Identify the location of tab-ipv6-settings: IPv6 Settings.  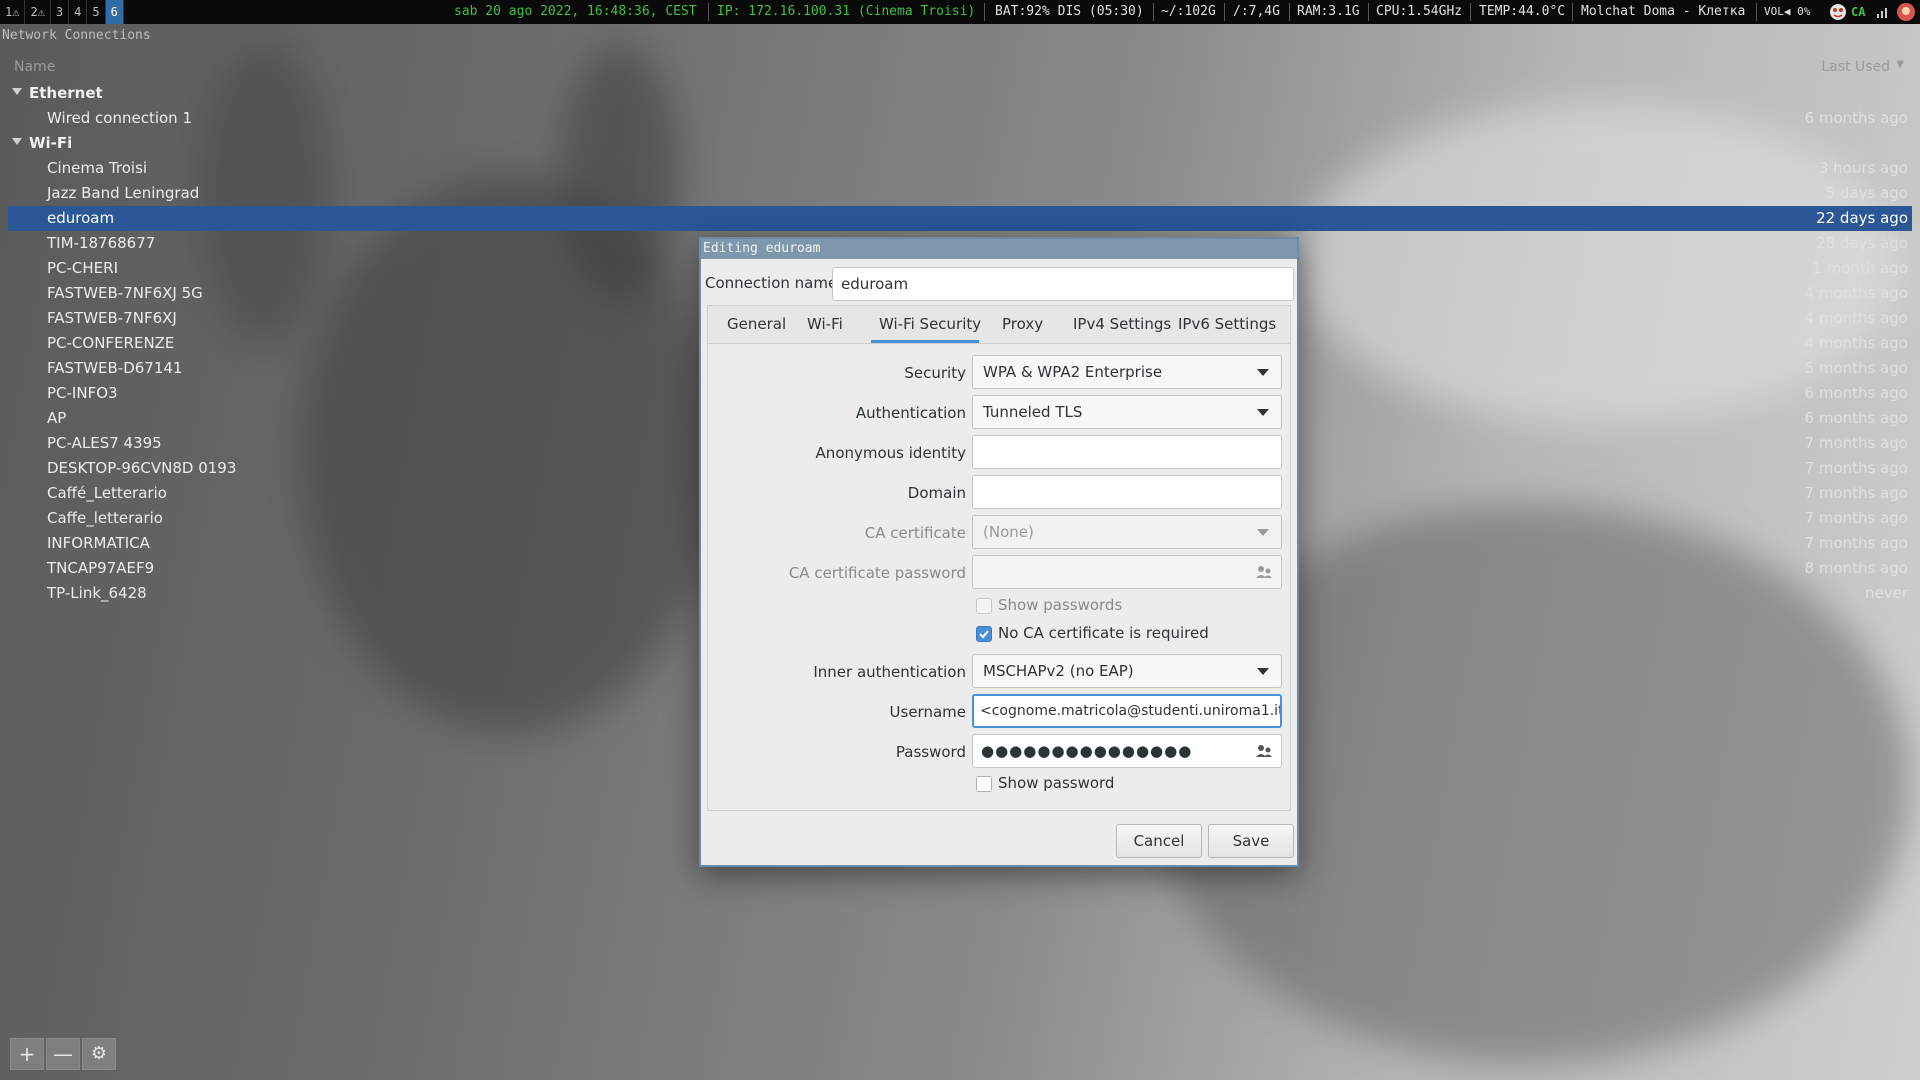
(1227, 324).